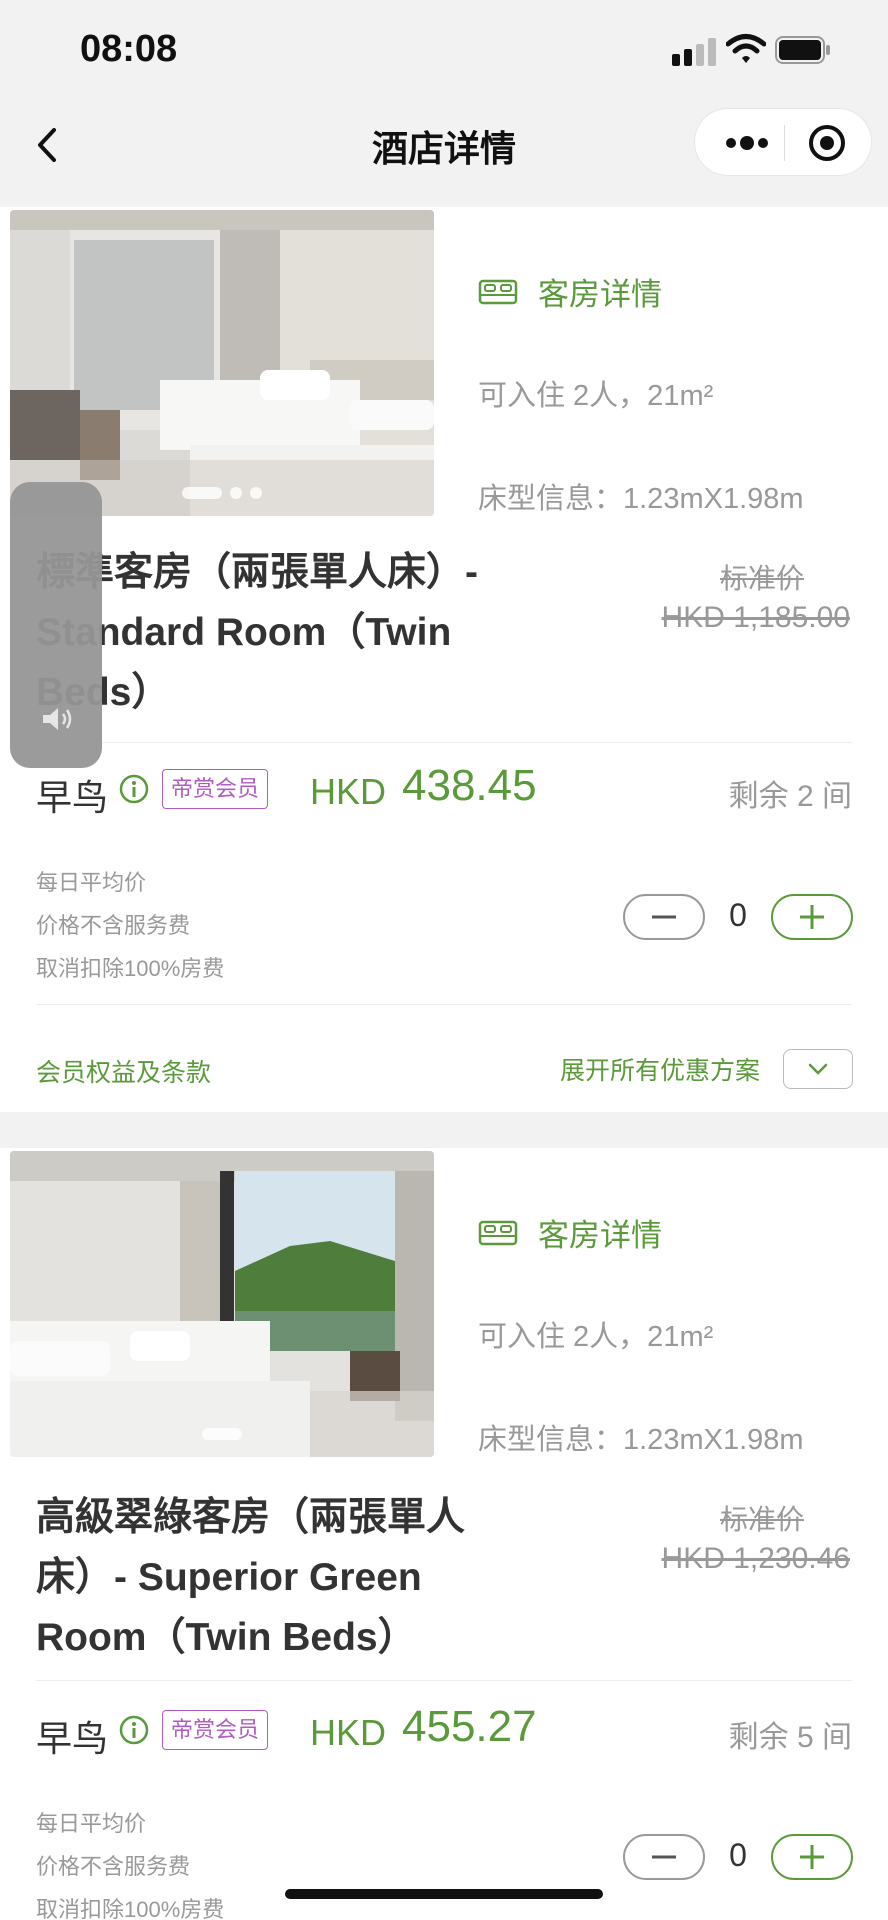 This screenshot has width=888, height=1920. Describe the element at coordinates (444, 1894) in the screenshot. I see `home-indicator` at that location.